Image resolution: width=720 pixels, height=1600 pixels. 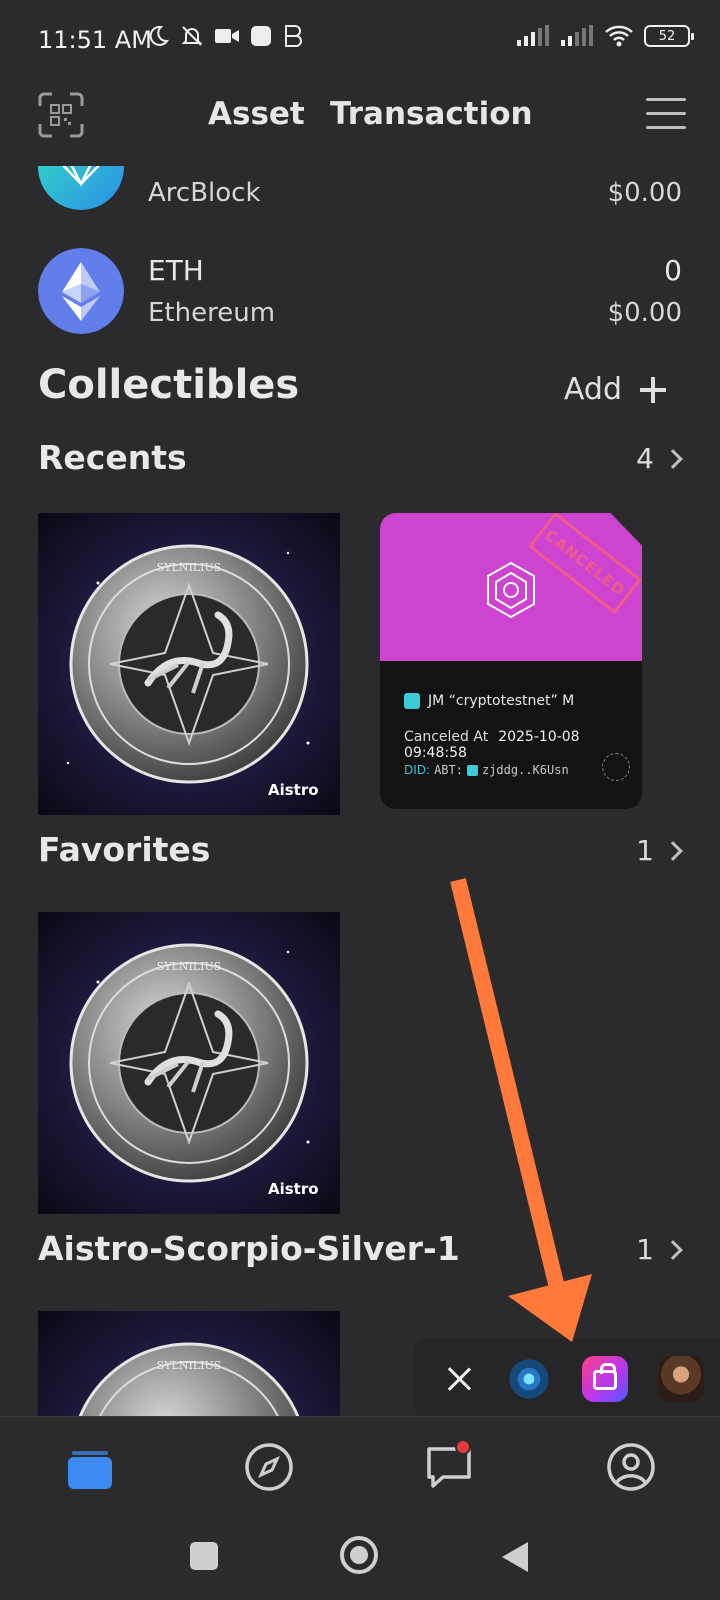 What do you see at coordinates (645, 458) in the screenshot?
I see `recents-count: 4` at bounding box center [645, 458].